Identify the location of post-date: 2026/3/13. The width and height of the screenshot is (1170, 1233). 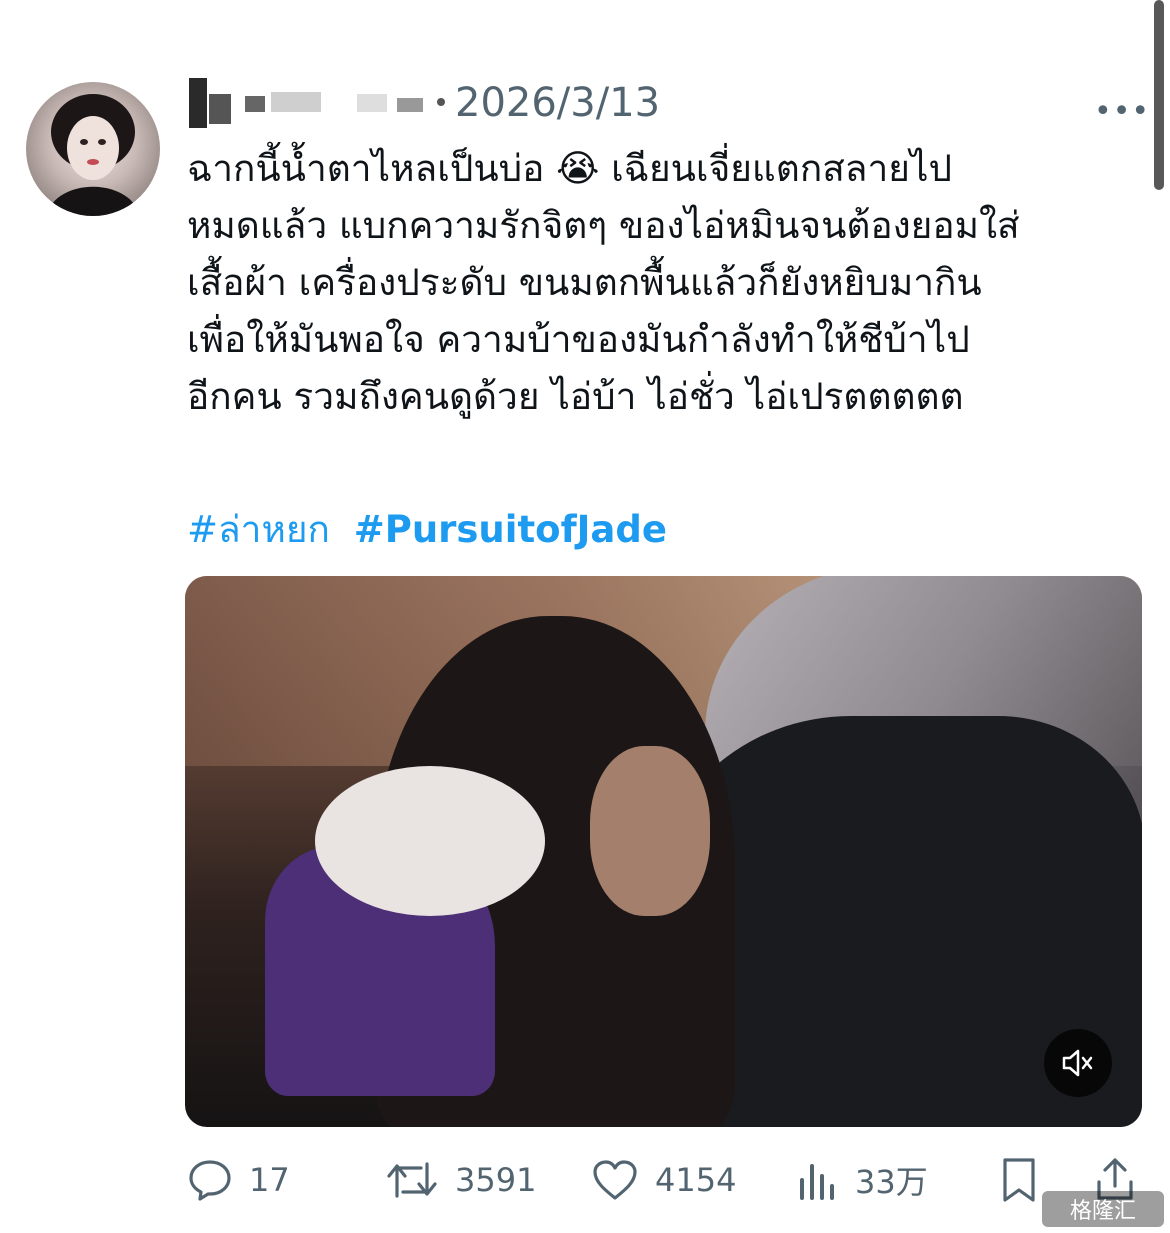
(557, 103).